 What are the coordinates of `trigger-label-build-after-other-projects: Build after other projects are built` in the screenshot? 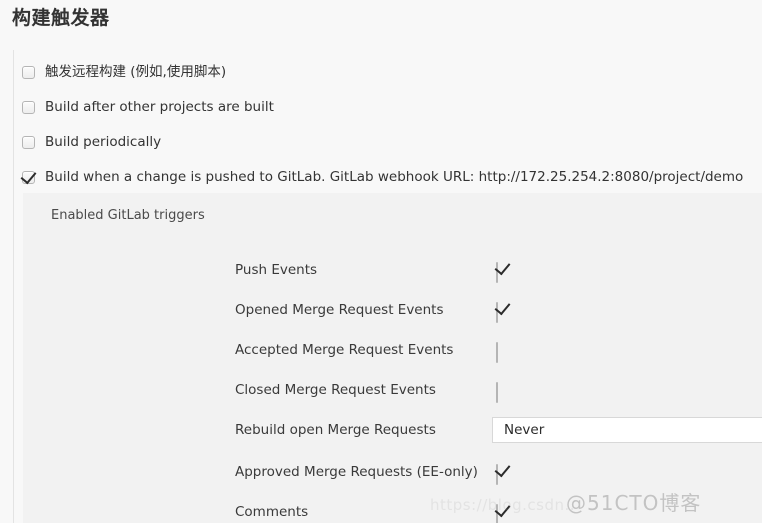 It's located at (159, 107).